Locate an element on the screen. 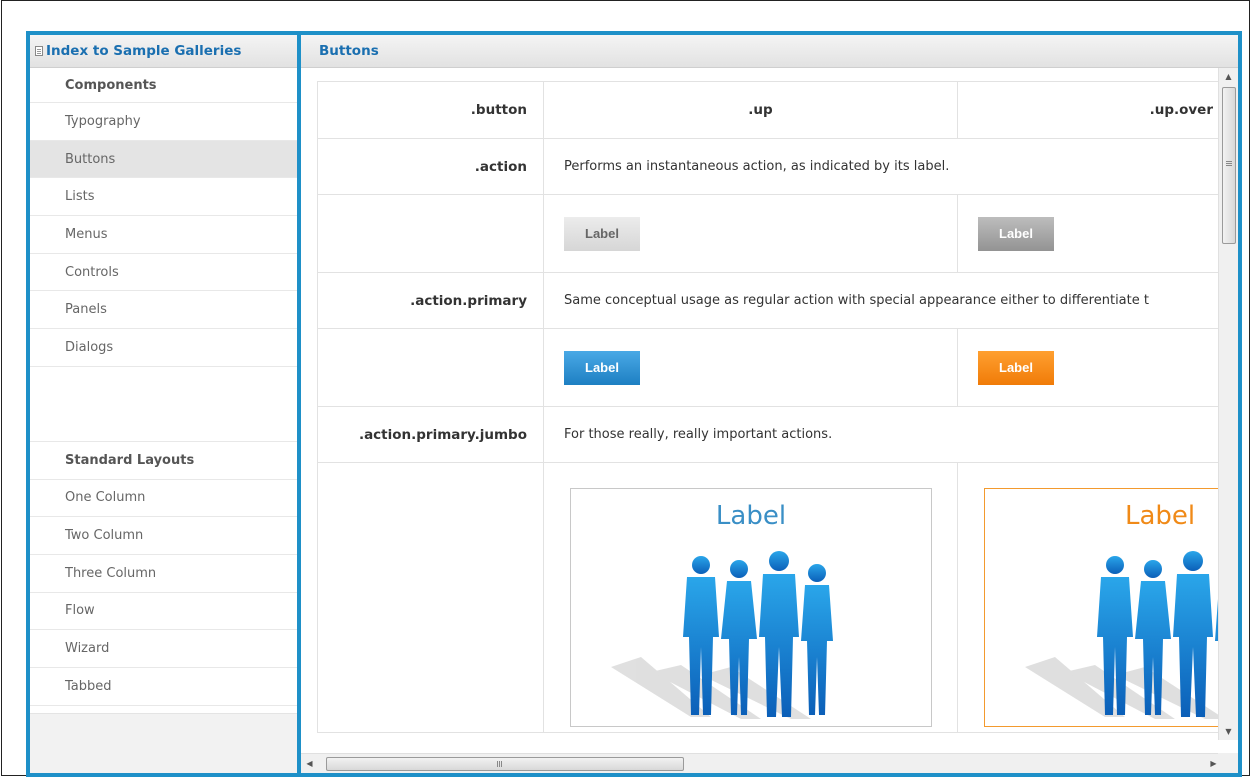  sidebar-header: Index to Sample Galleries is located at coordinates (163, 51).